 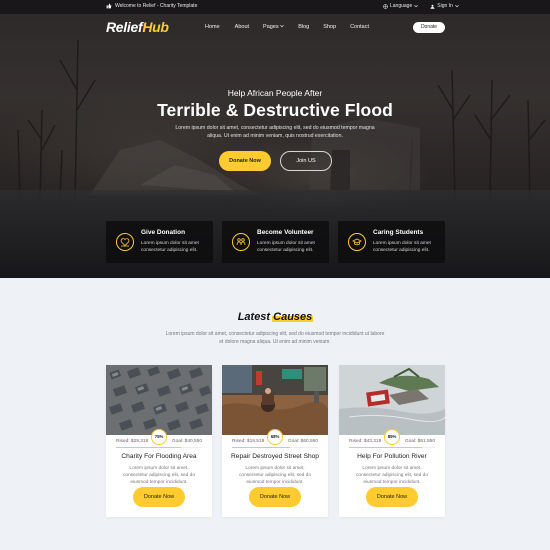 I want to click on header-donate-button: Donate, so click(x=429, y=27).